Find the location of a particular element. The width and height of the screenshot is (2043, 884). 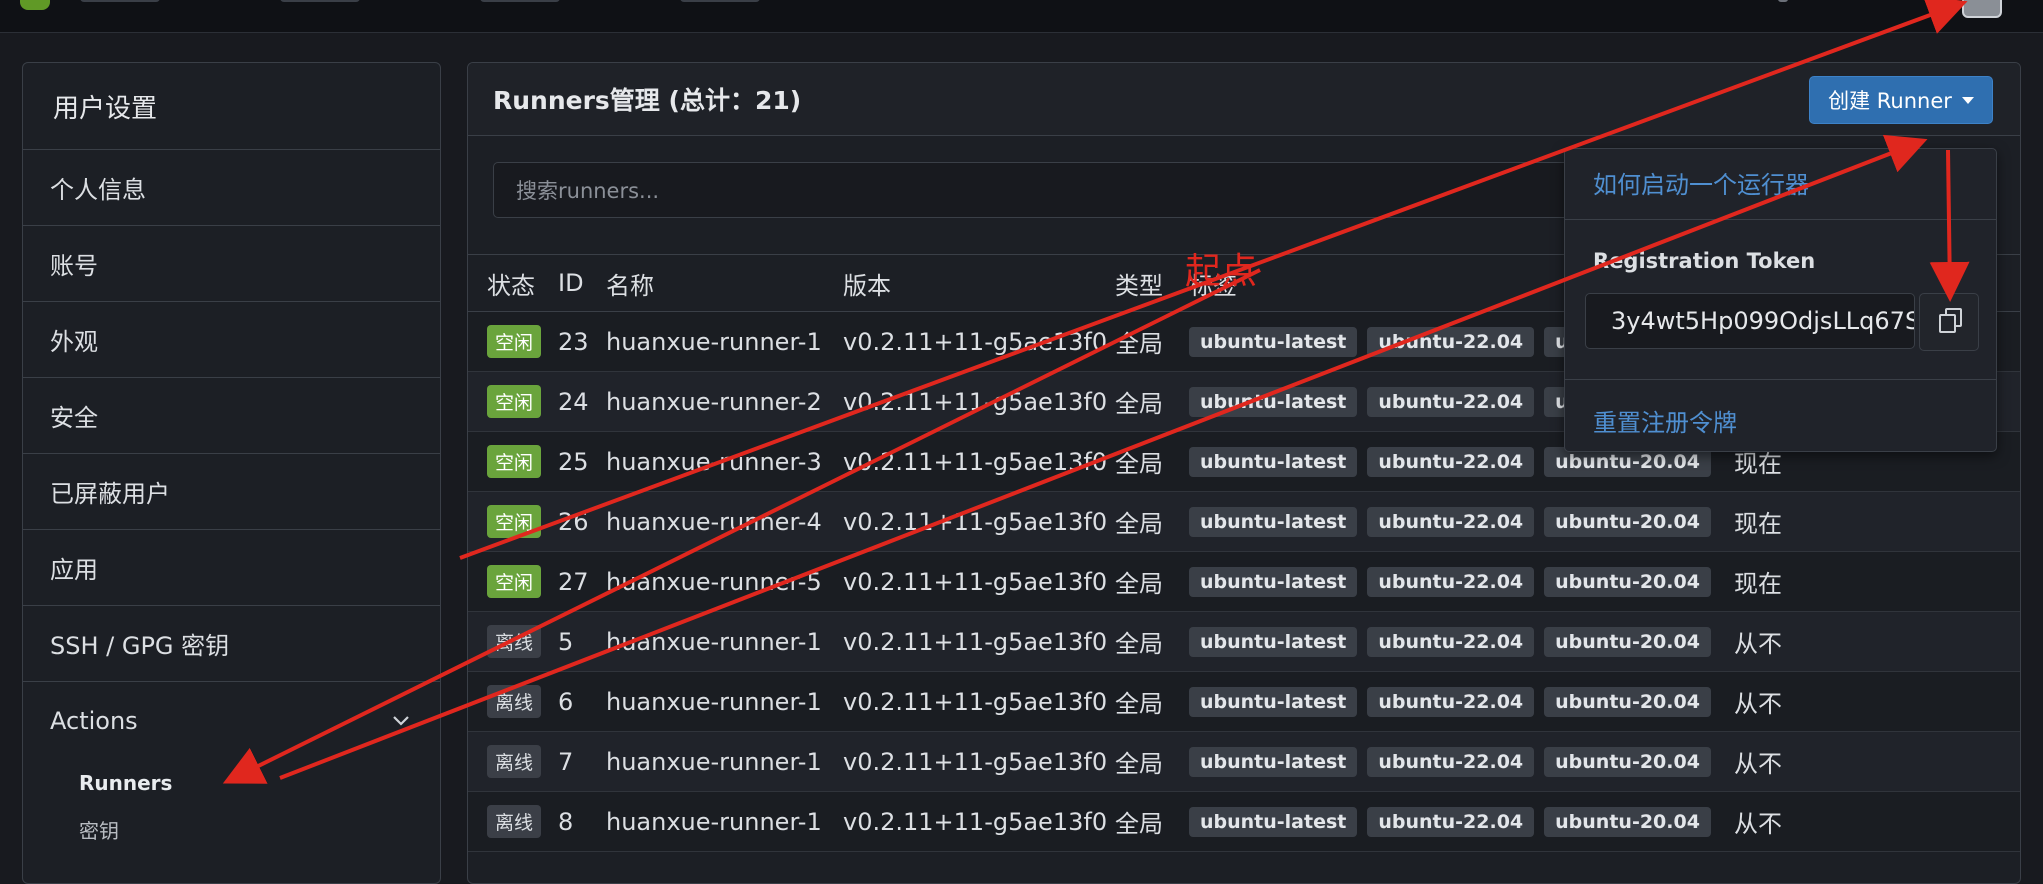

registration-token-field: 3y4wt5Hp099OdjsLLq67S is located at coordinates (1750, 321).